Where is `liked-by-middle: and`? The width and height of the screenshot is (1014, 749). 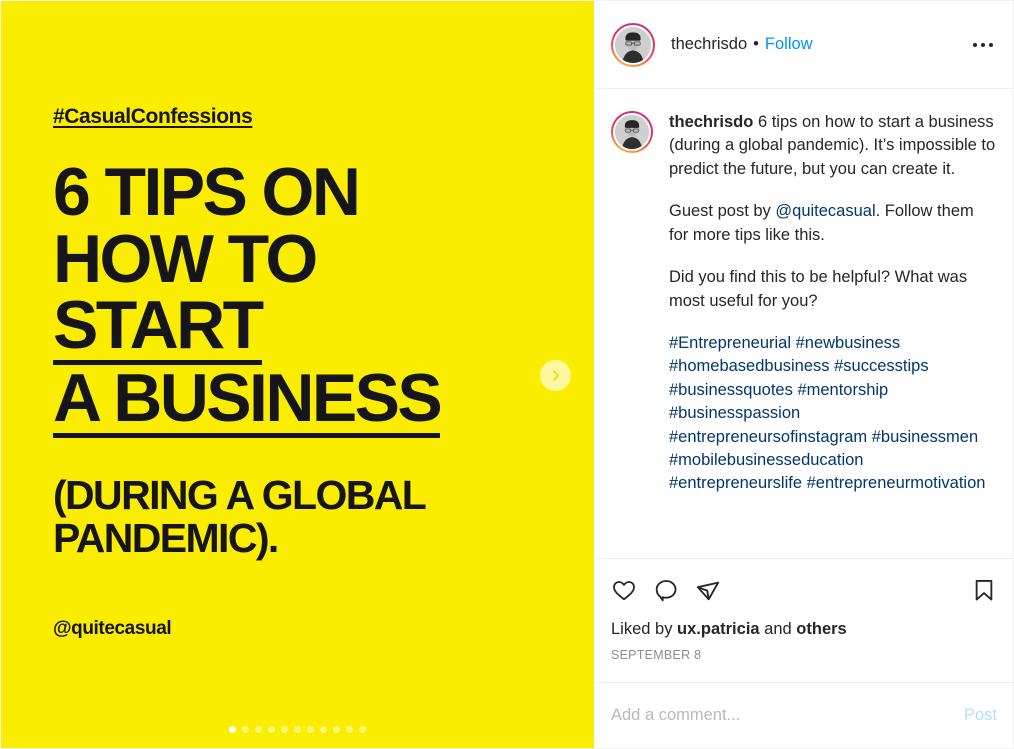
liked-by-middle: and is located at coordinates (778, 629).